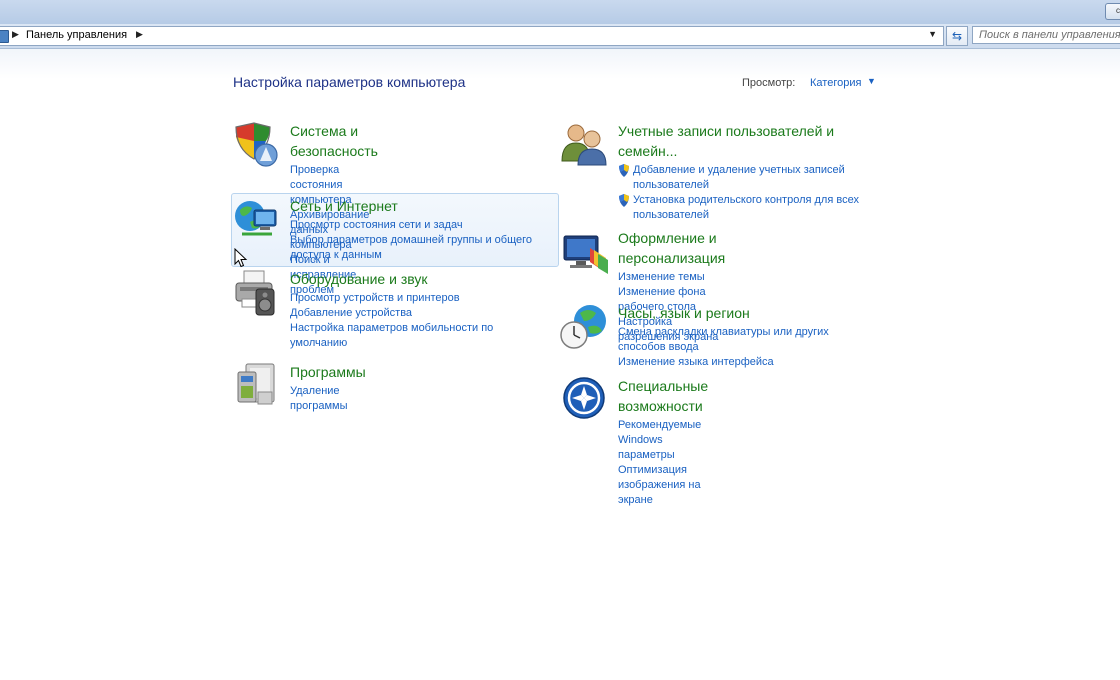  What do you see at coordinates (328, 399) in the screenshot?
I see `link-uninstall-program: Удаление программы` at bounding box center [328, 399].